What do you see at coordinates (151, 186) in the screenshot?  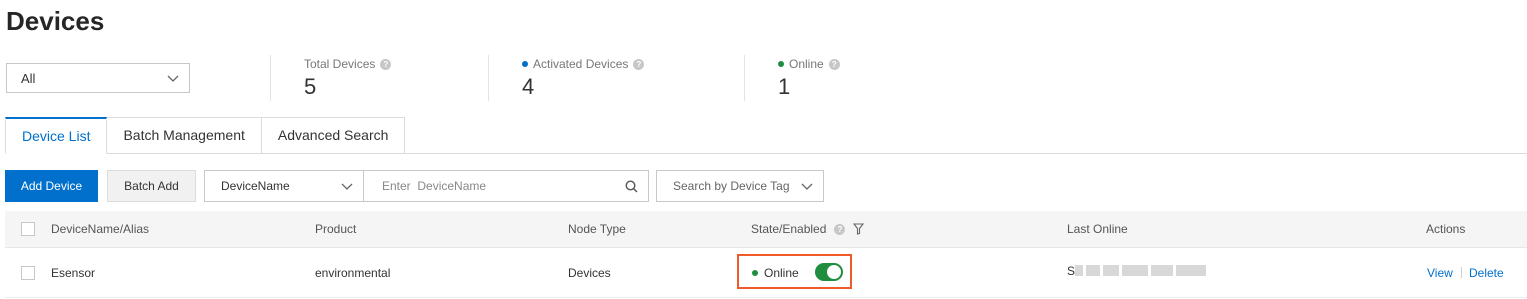 I see `batch-add-button: Batch Add` at bounding box center [151, 186].